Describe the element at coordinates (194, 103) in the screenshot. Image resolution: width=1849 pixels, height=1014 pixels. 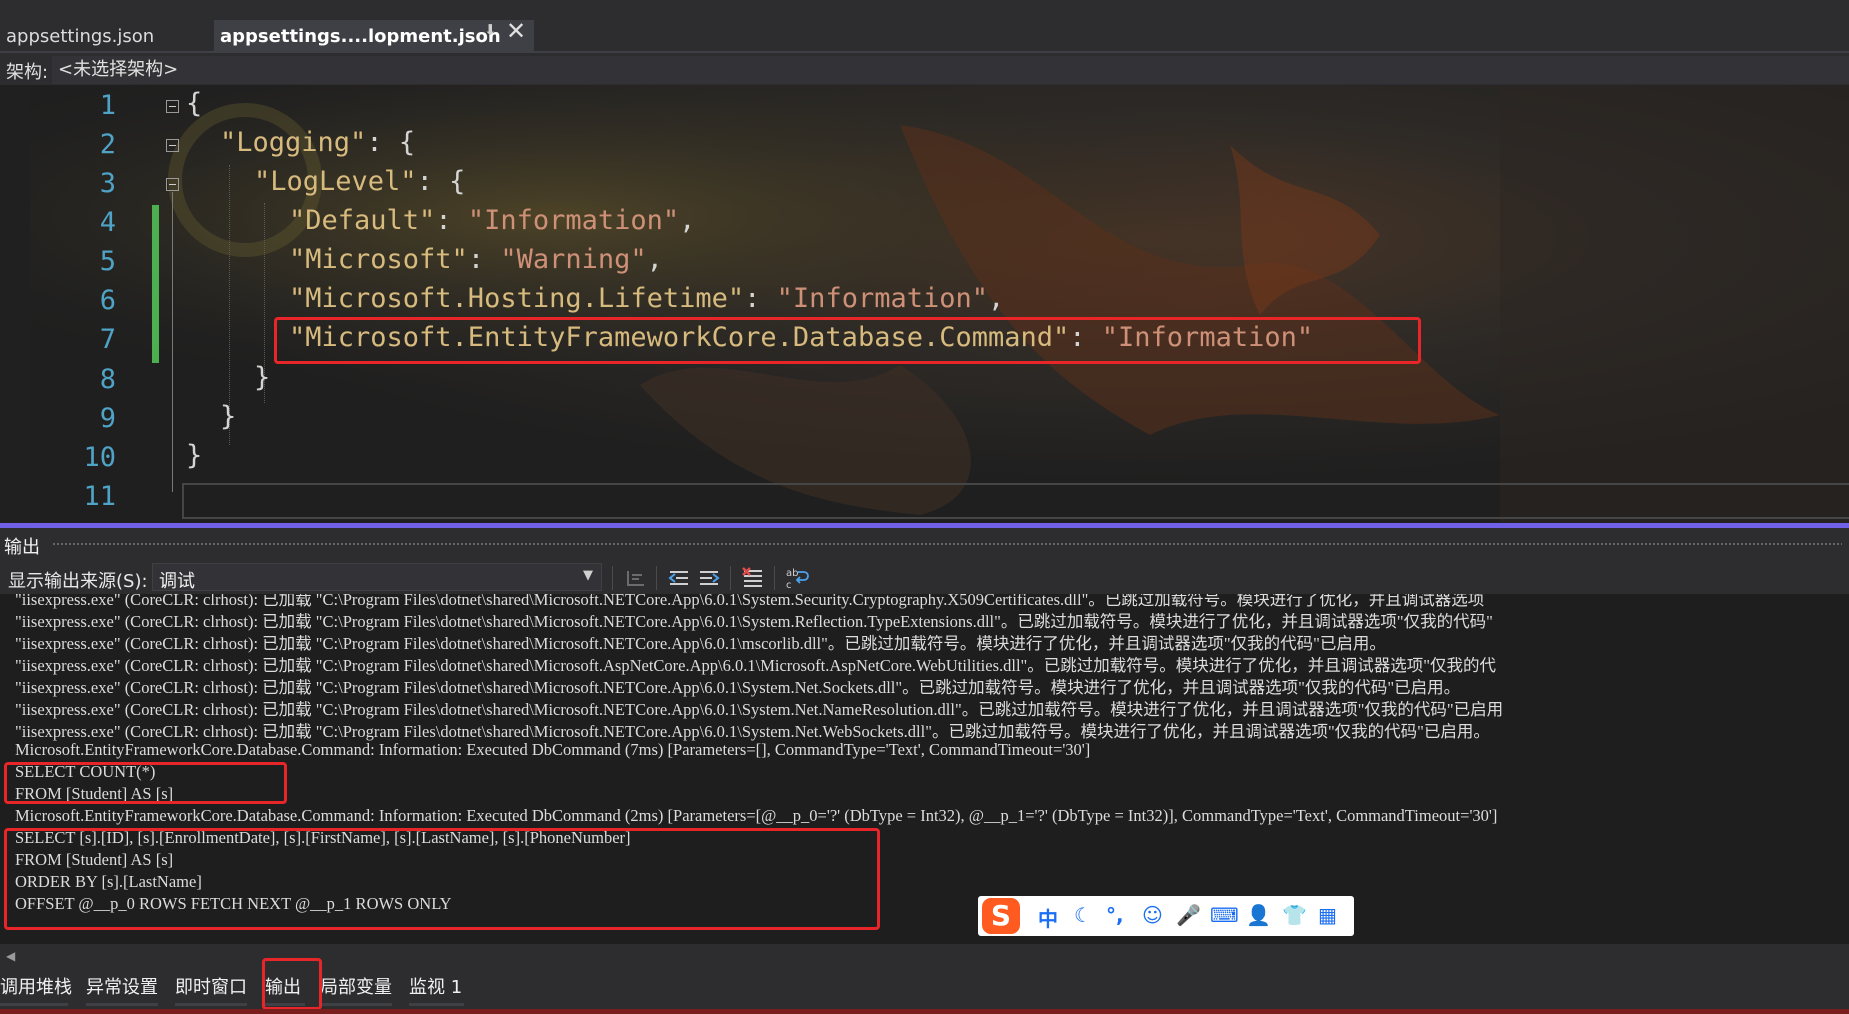
I see `code-line: {` at that location.